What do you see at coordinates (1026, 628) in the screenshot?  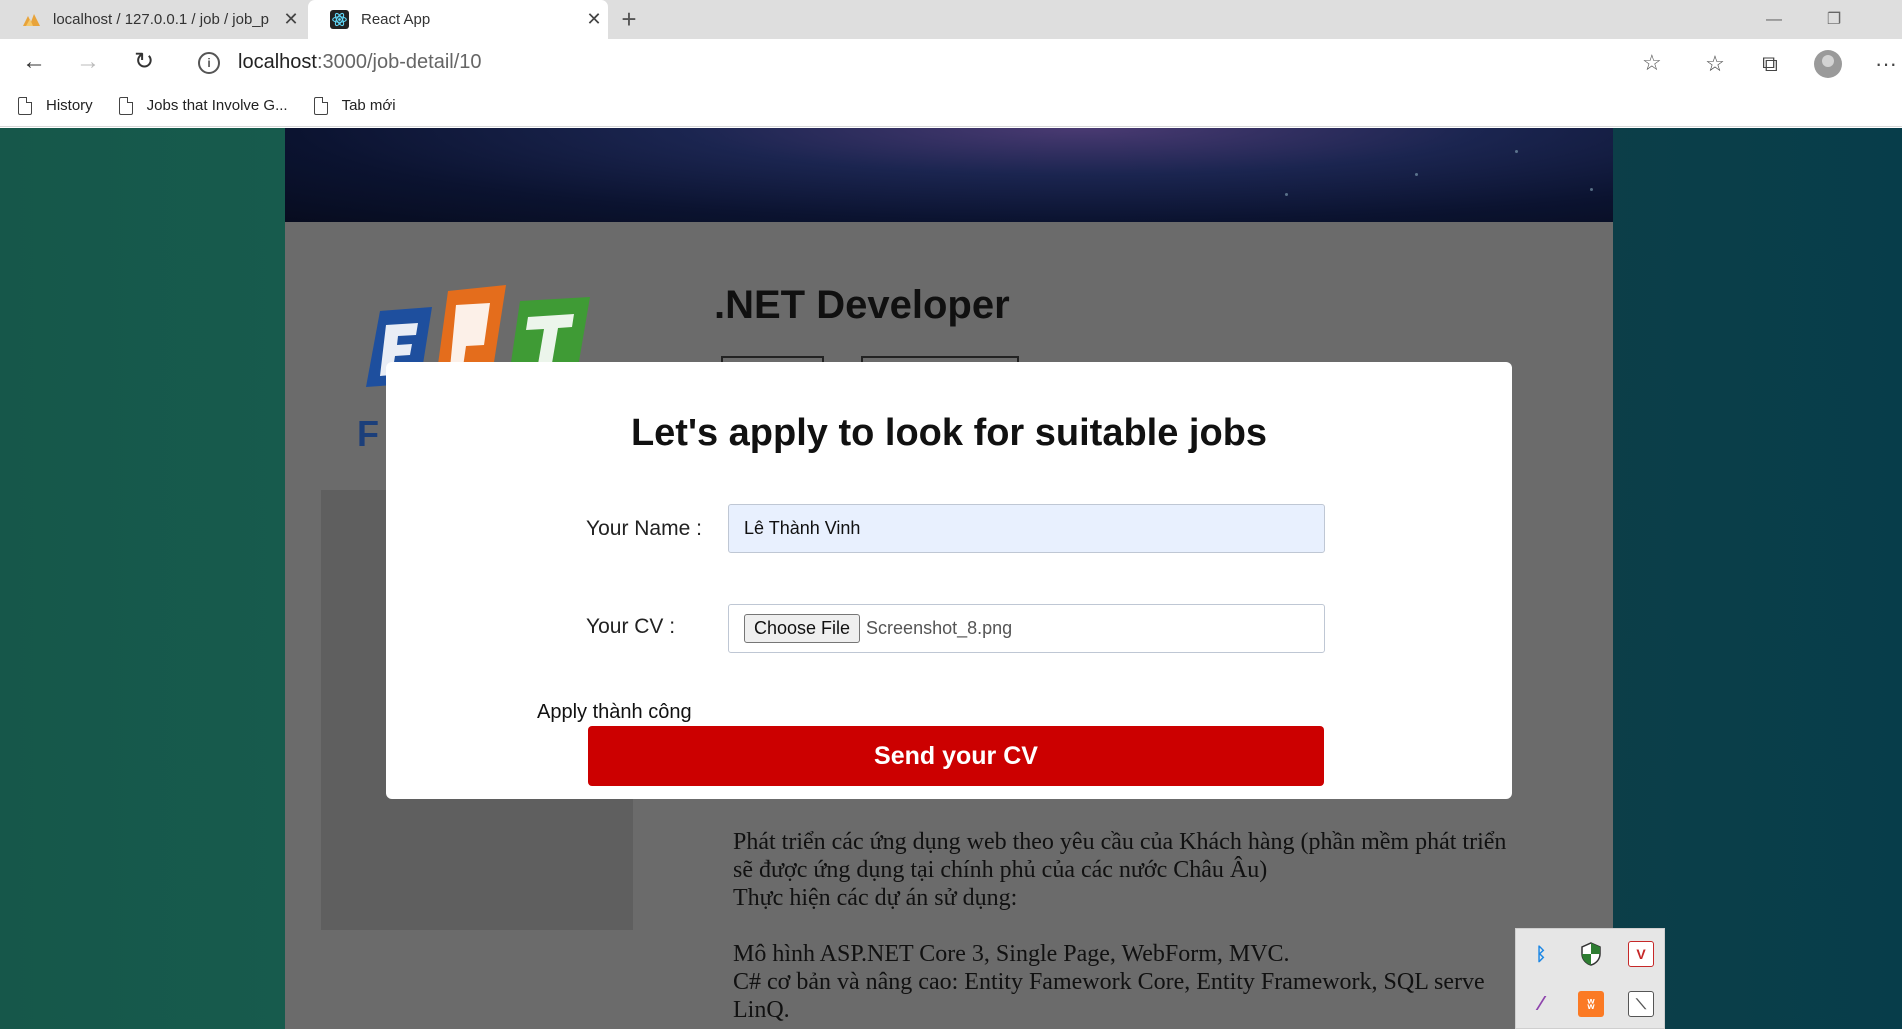 I see `cv-file-input: Choose File Screenshot_8.png` at bounding box center [1026, 628].